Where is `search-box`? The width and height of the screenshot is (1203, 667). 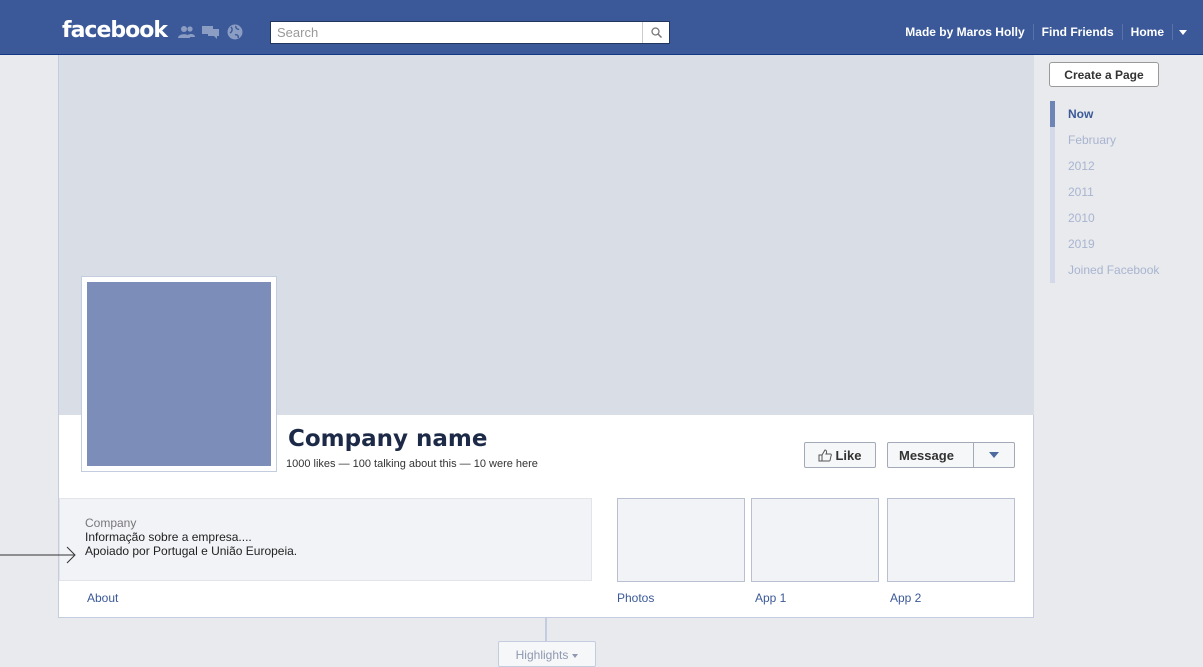 search-box is located at coordinates (470, 32).